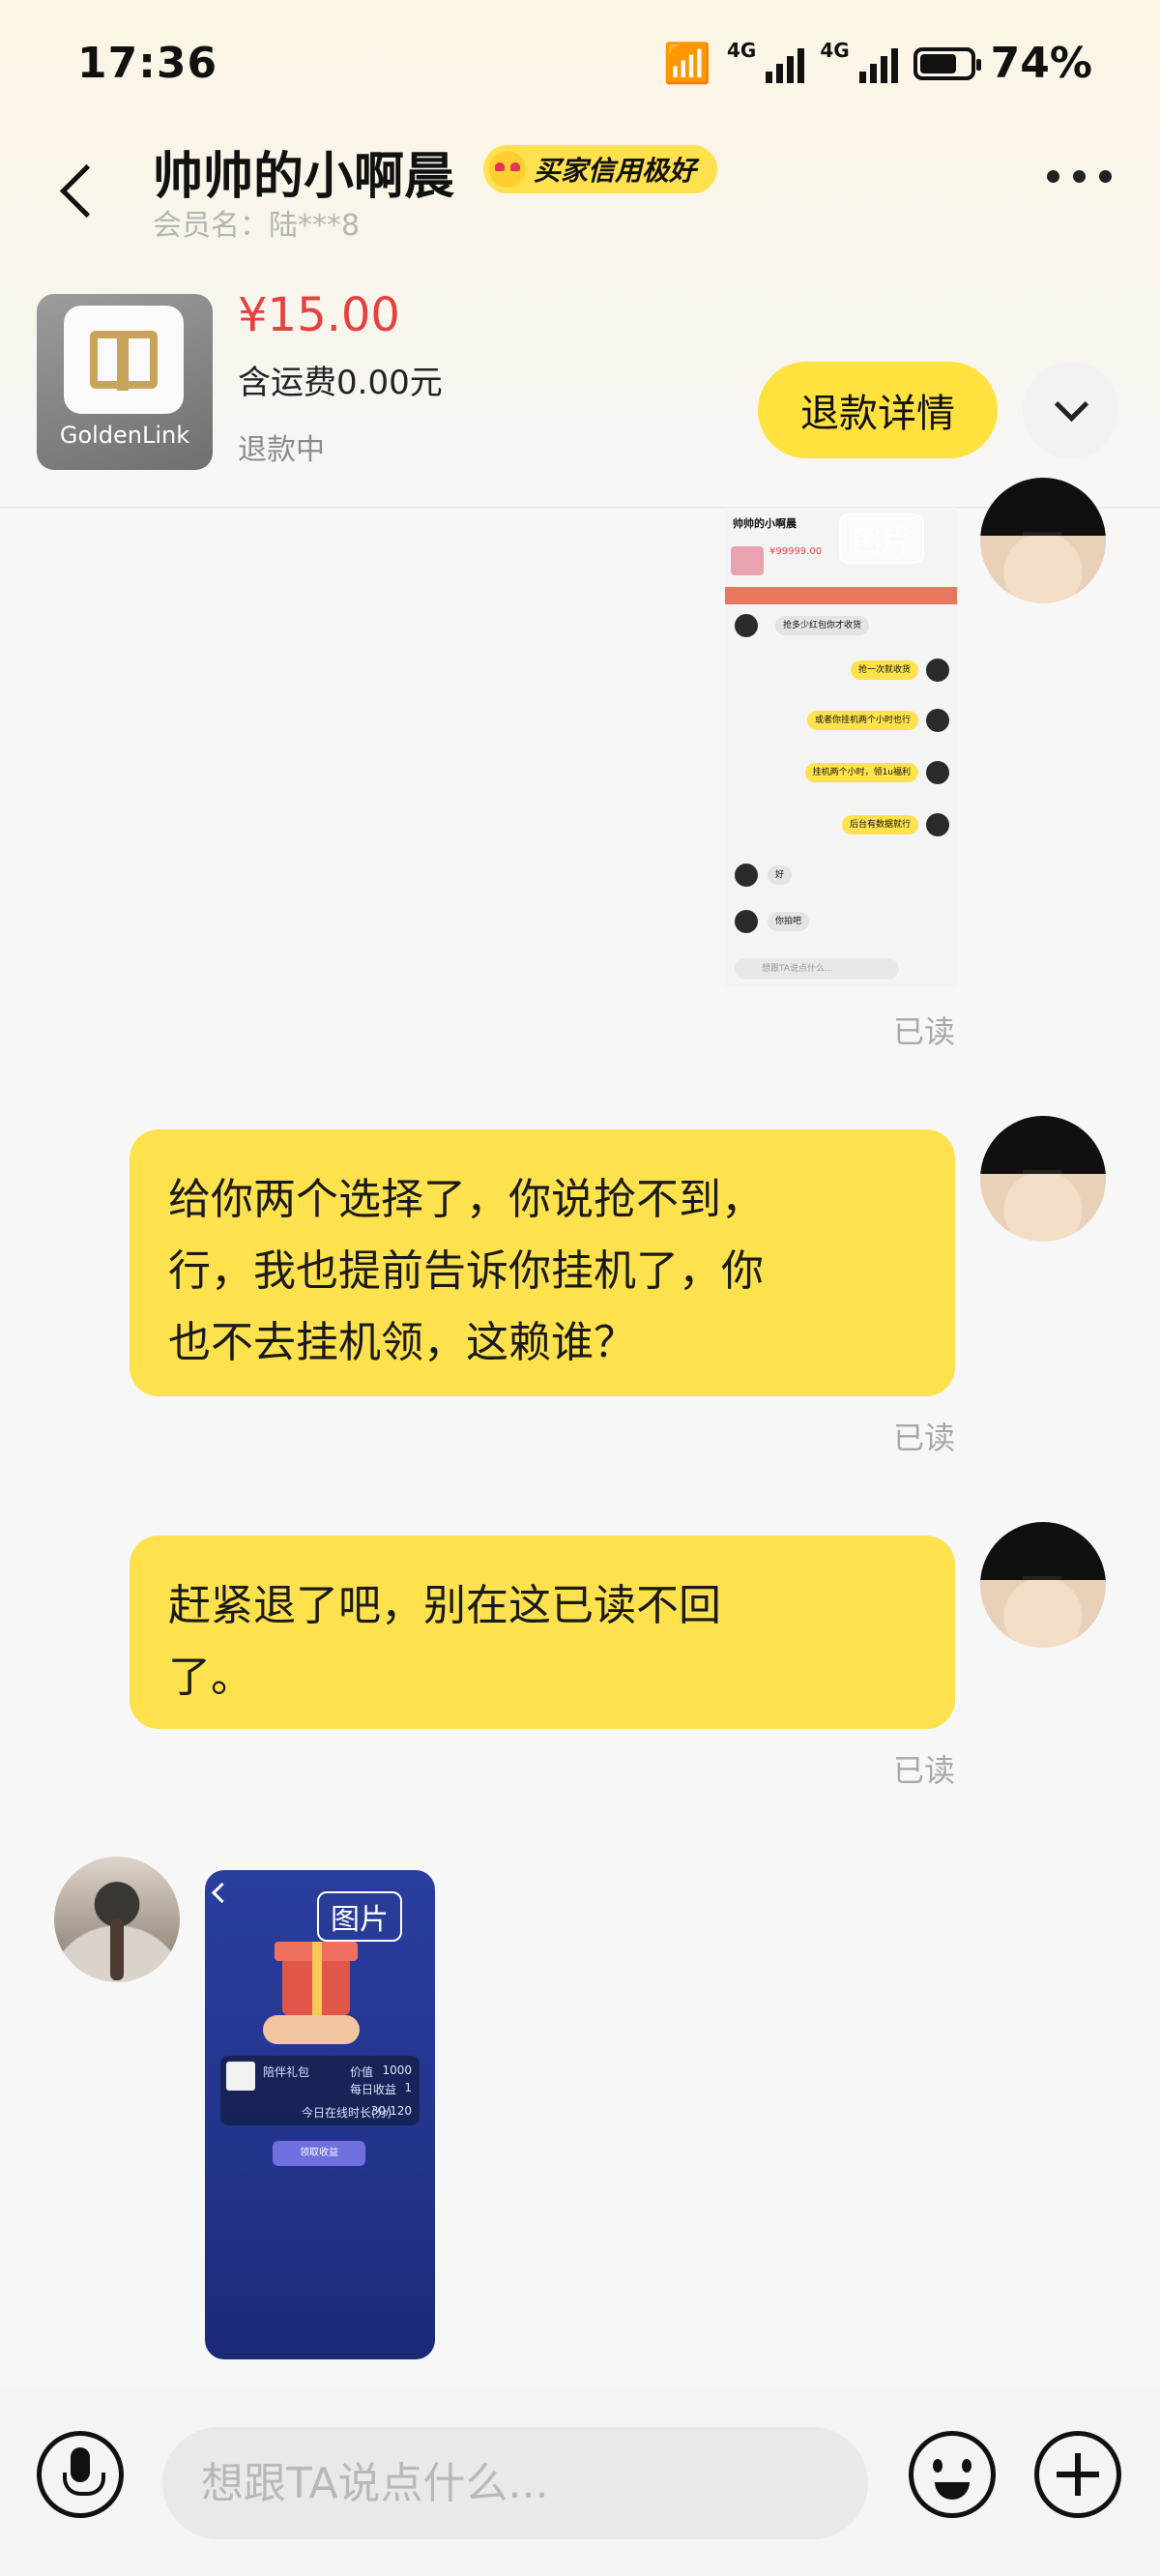  Describe the element at coordinates (320, 2090) in the screenshot. I see `reward-panel: 陪伴礼包 价值 1000 每日收益 1 今日在线时长(分) 30/120` at that location.